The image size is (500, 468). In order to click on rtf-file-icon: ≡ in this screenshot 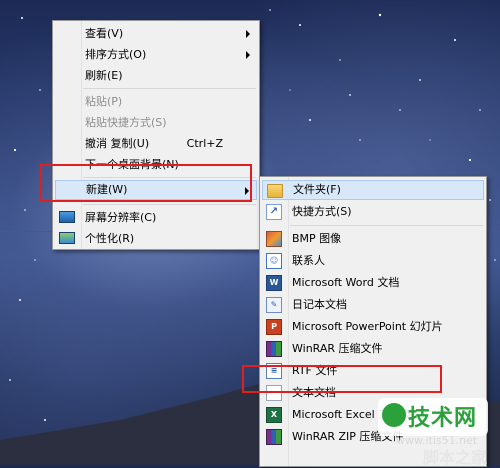, I will do `click(274, 371)`.